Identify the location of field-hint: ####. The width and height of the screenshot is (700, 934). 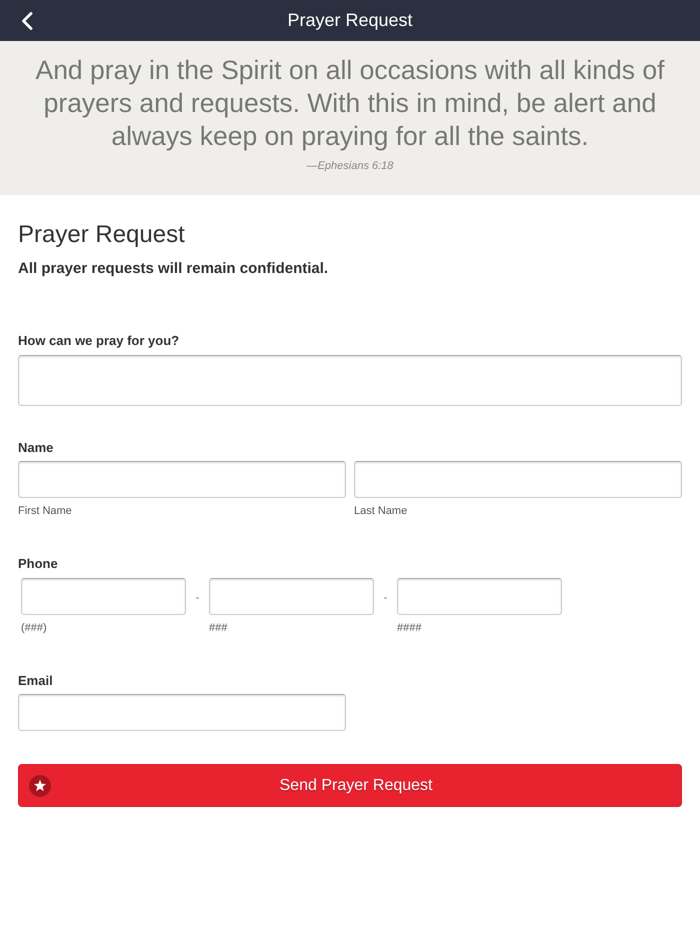
(409, 628).